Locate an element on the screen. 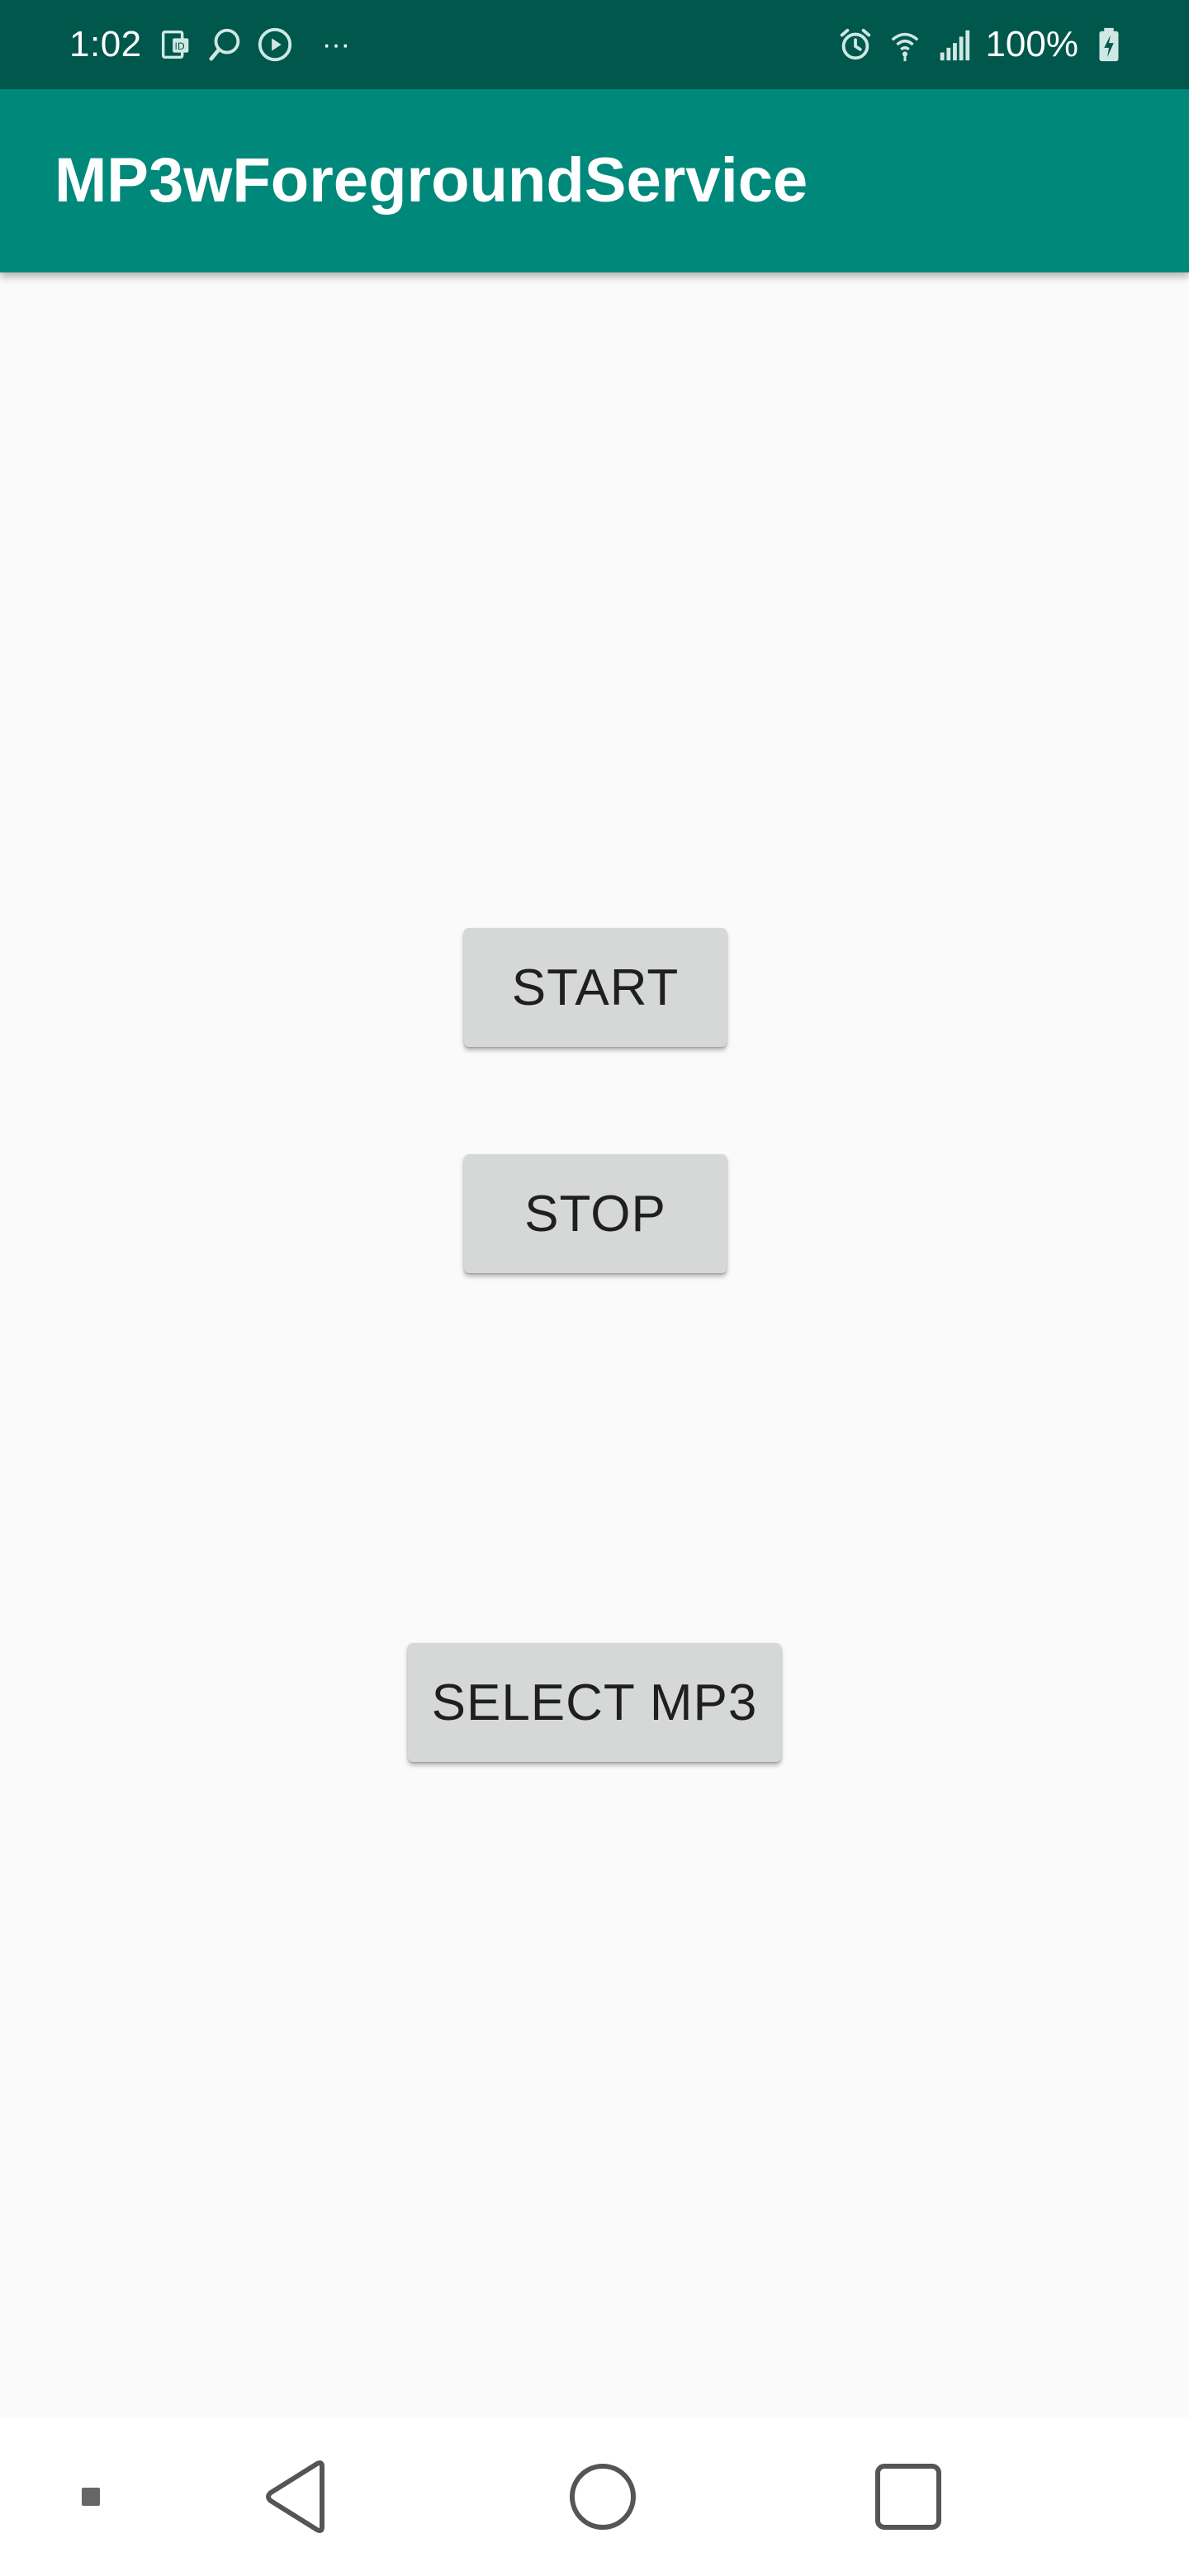 The width and height of the screenshot is (1189, 2576). navigation-bar is located at coordinates (594, 2496).